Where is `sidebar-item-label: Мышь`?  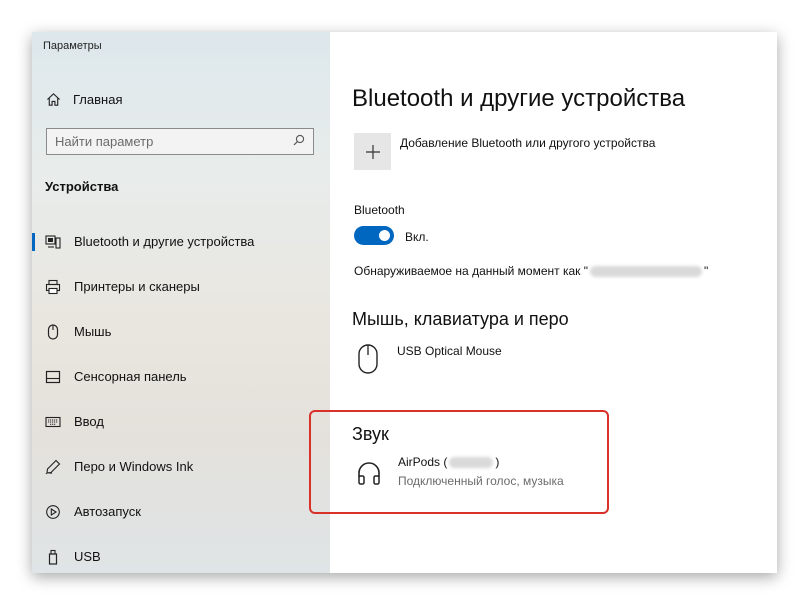
sidebar-item-label: Мышь is located at coordinates (93, 331).